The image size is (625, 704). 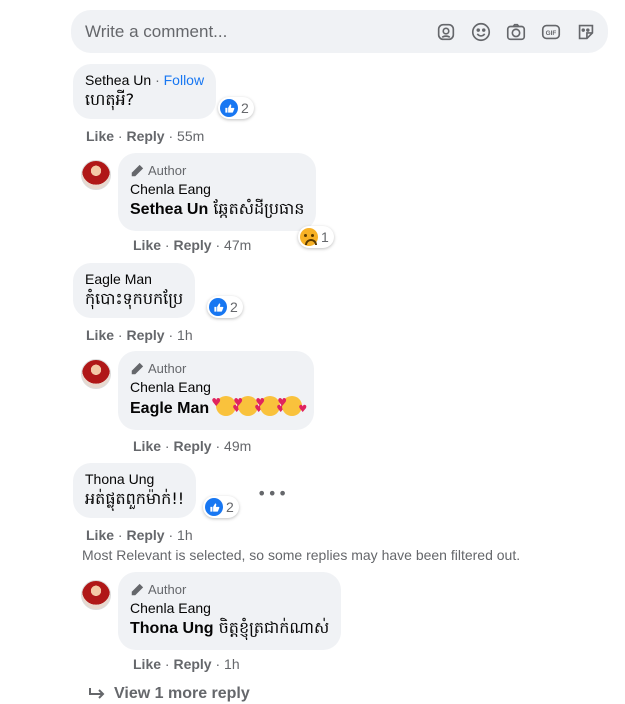 What do you see at coordinates (292, 406) in the screenshot?
I see `heart-face-emoji-icon` at bounding box center [292, 406].